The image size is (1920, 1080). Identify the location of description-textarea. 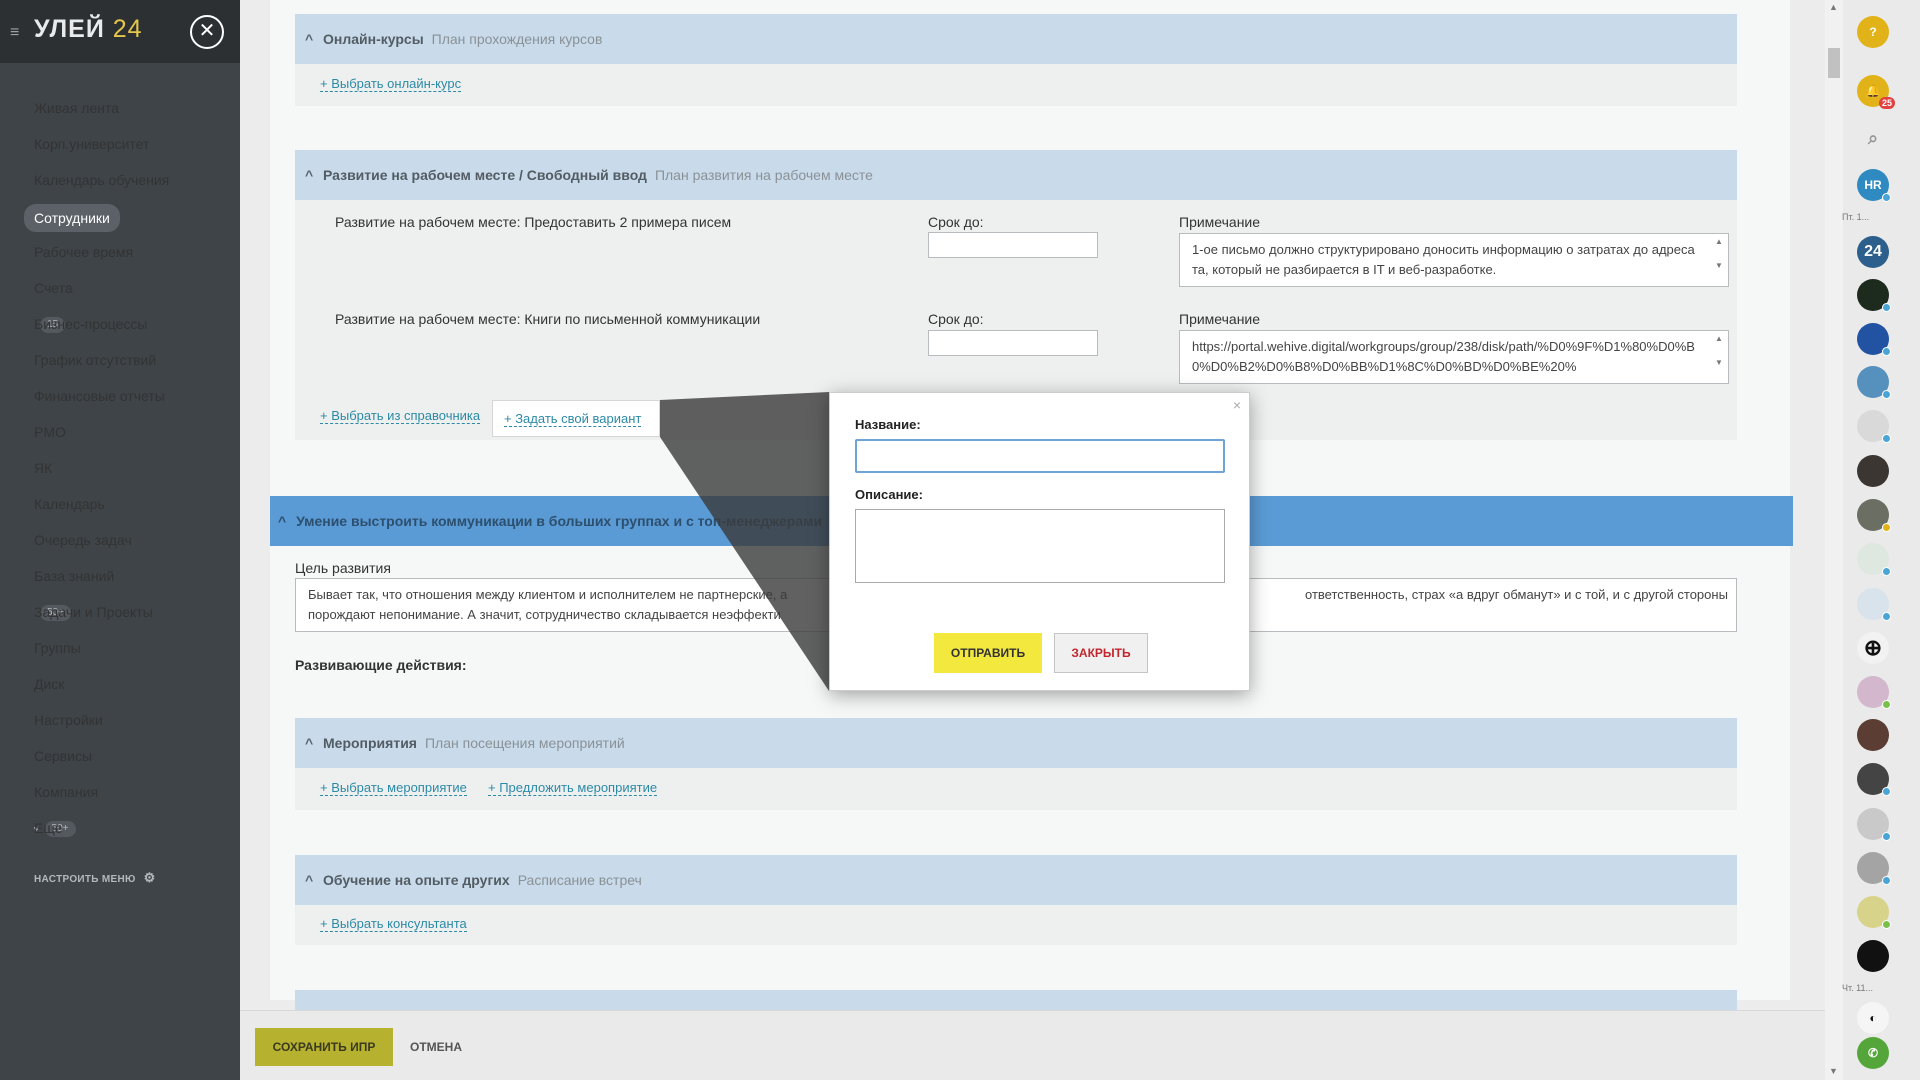
(1040, 546).